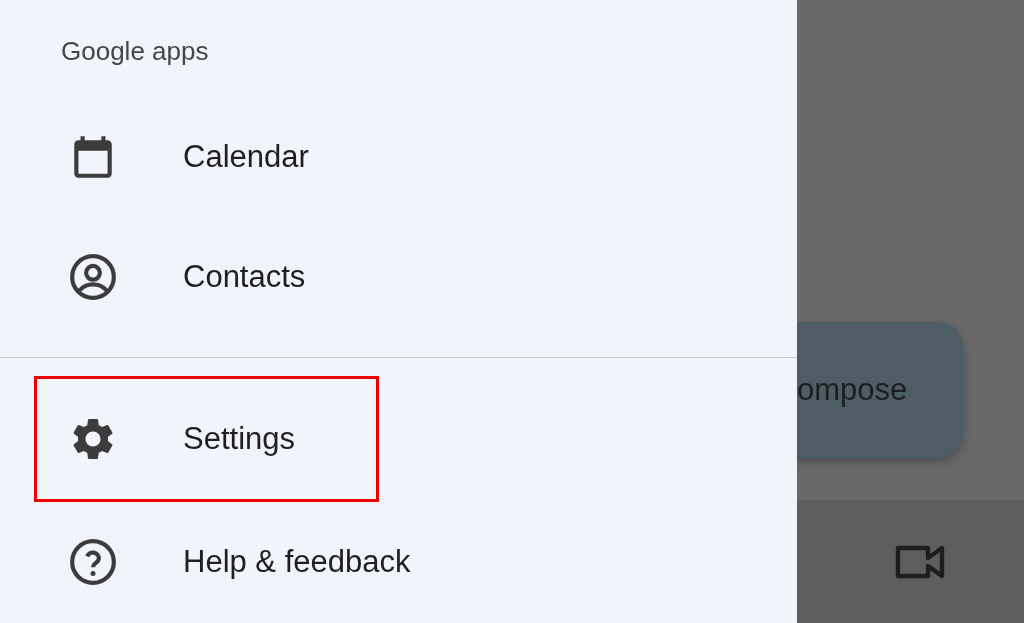  I want to click on section-title: Google apps, so click(135, 52).